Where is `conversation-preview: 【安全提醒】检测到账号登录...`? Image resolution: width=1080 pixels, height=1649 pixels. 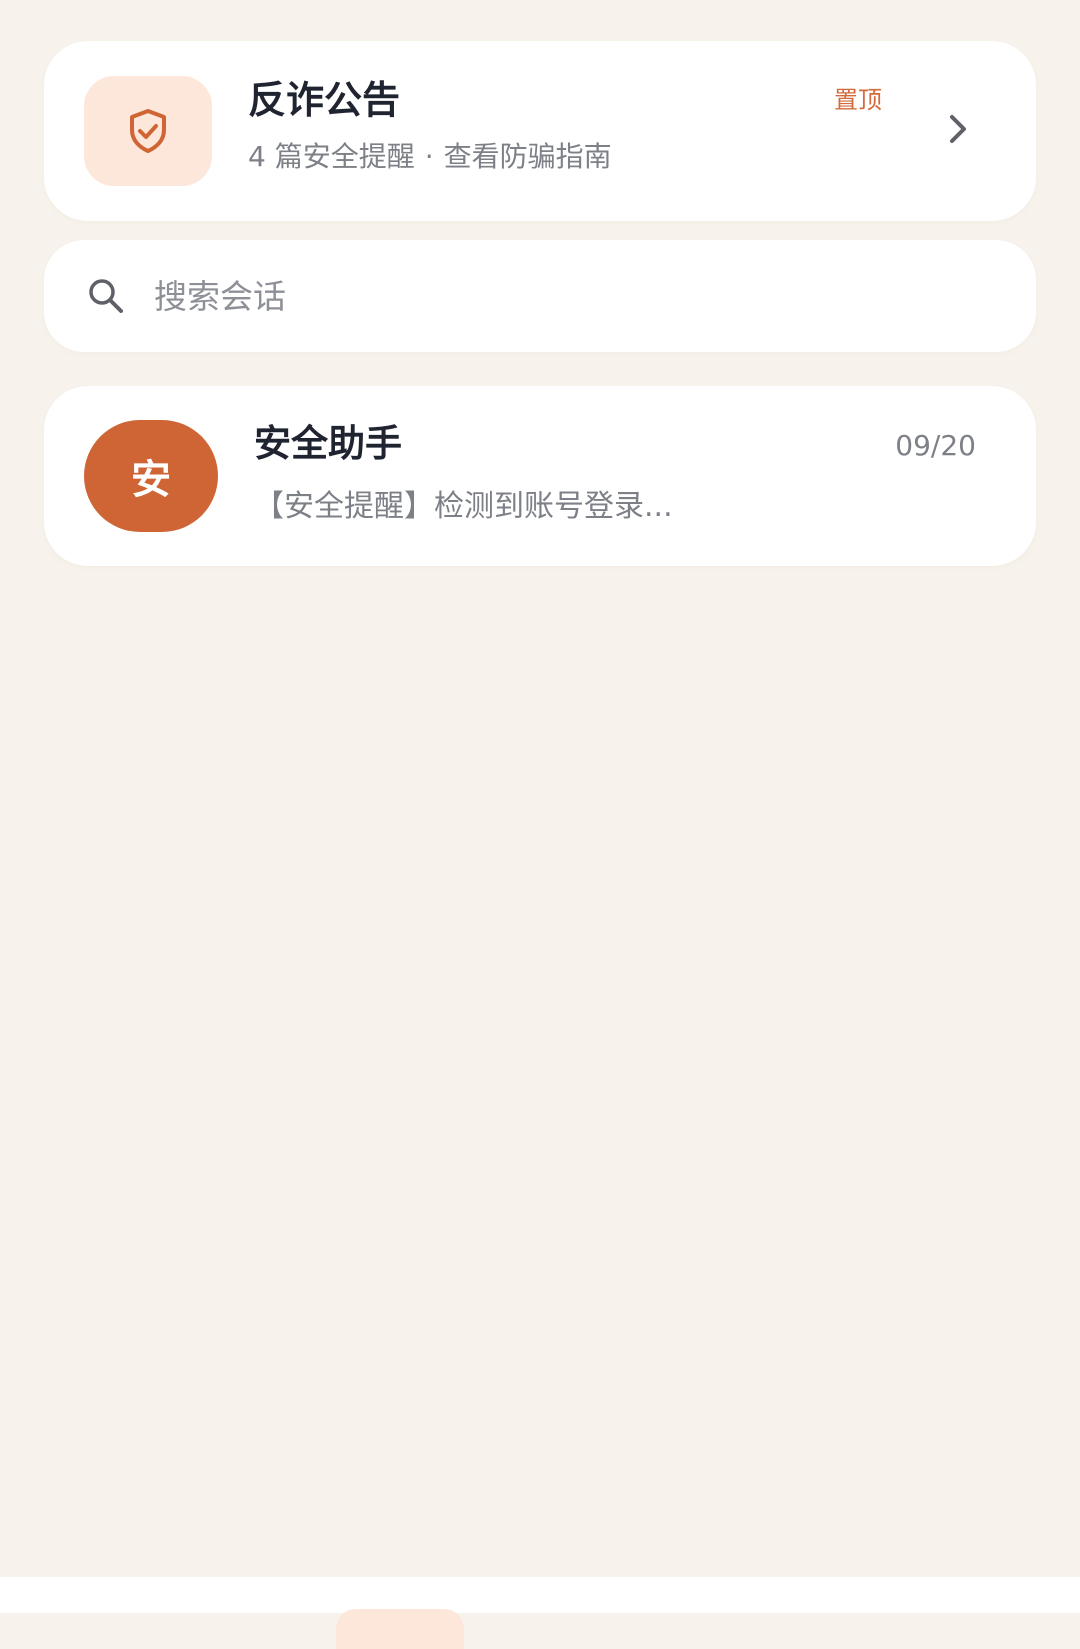
conversation-preview: 【安全提醒】检测到账号登录... is located at coordinates (463, 506).